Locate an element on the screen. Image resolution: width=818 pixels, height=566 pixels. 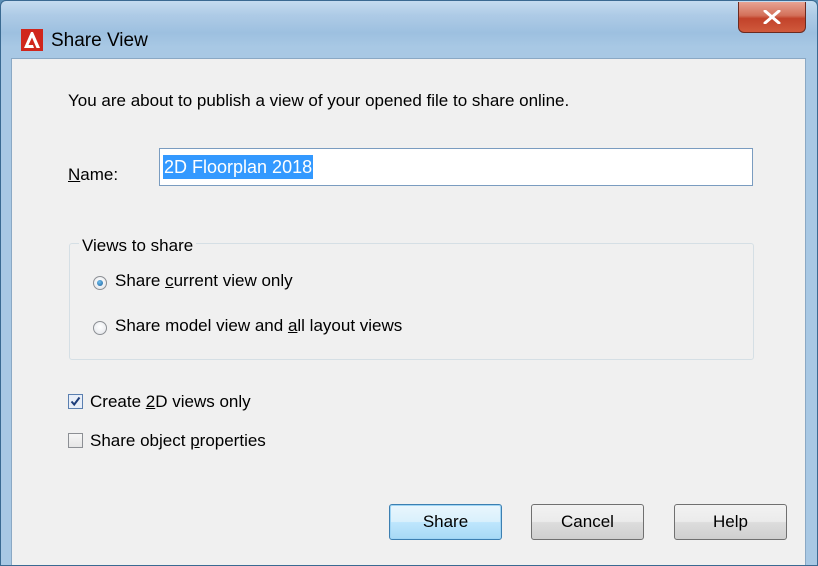
name-input: 2D Floorplan 2018 is located at coordinates (456, 167).